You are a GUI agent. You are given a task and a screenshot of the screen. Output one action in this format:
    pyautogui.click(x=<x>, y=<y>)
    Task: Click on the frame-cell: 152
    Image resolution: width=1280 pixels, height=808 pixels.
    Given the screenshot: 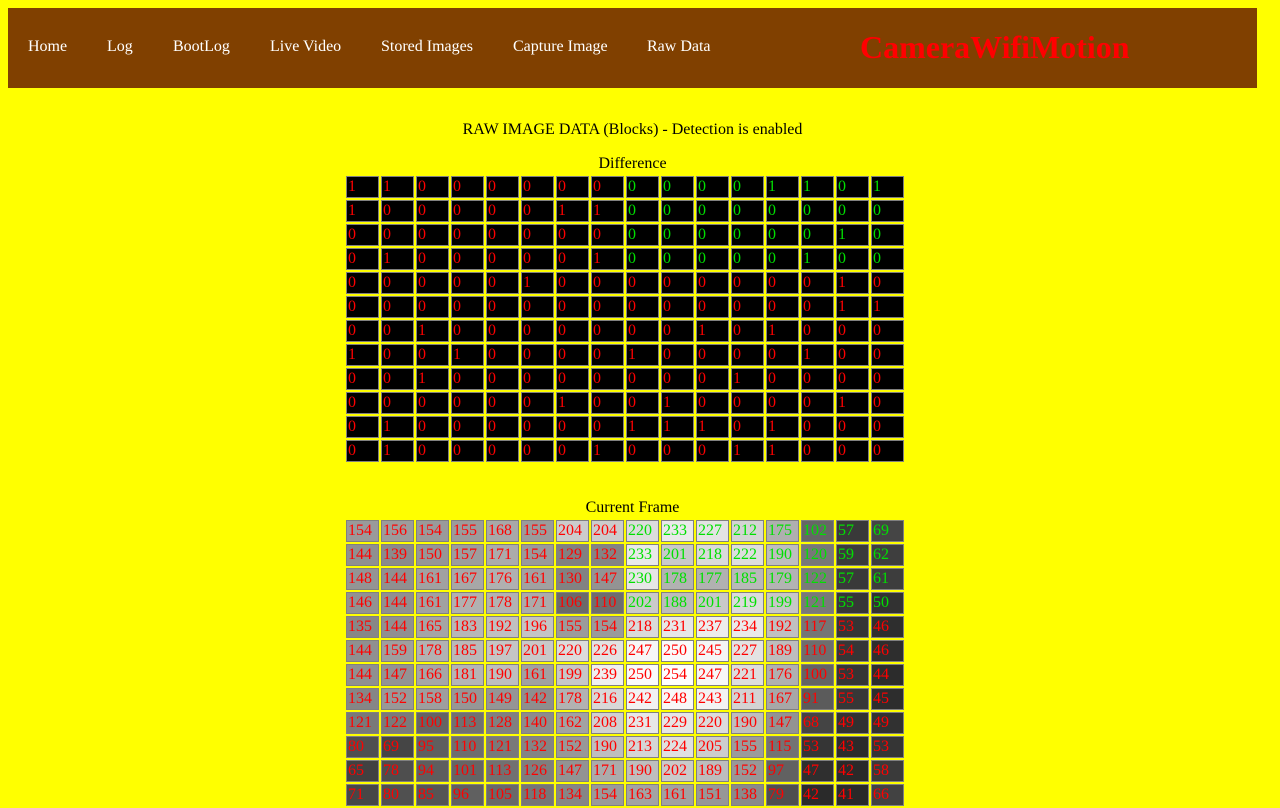 What is the action you would take?
    pyautogui.click(x=747, y=771)
    